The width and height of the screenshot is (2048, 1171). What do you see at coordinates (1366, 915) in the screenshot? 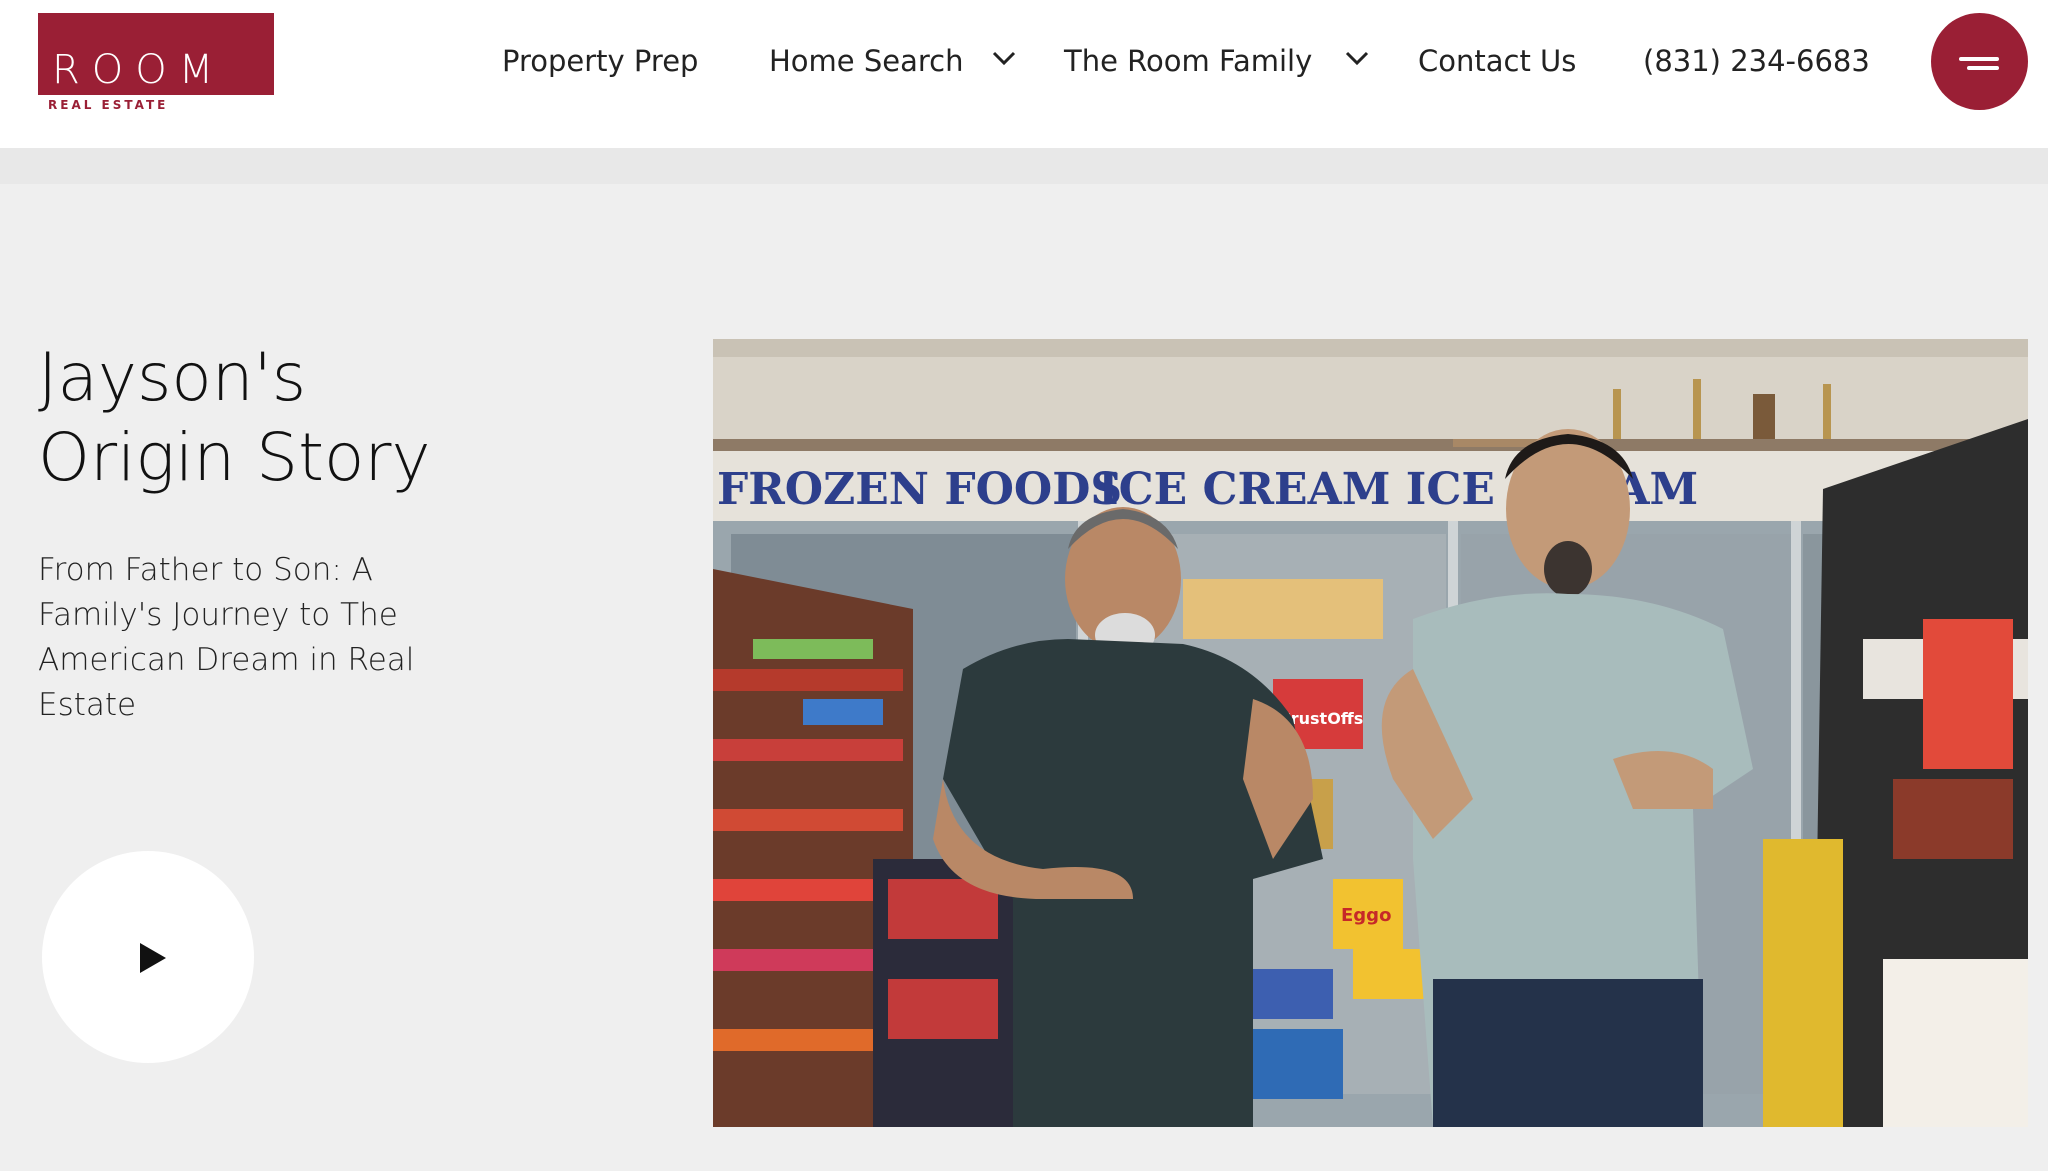
I see `eggo-label: Eggo` at bounding box center [1366, 915].